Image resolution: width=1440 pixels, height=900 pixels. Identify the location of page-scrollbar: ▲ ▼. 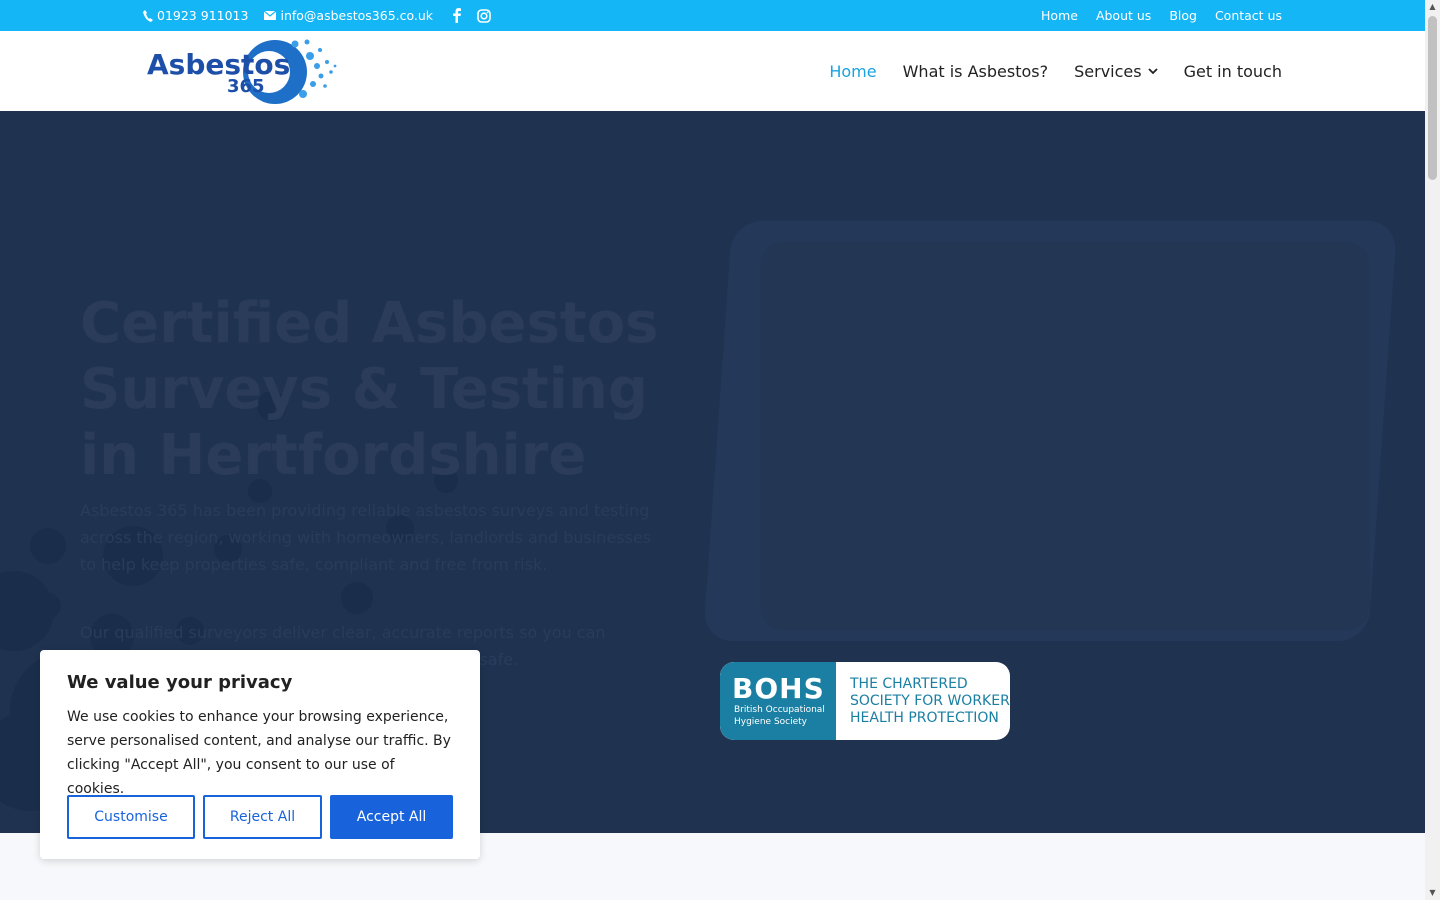
(1432, 450).